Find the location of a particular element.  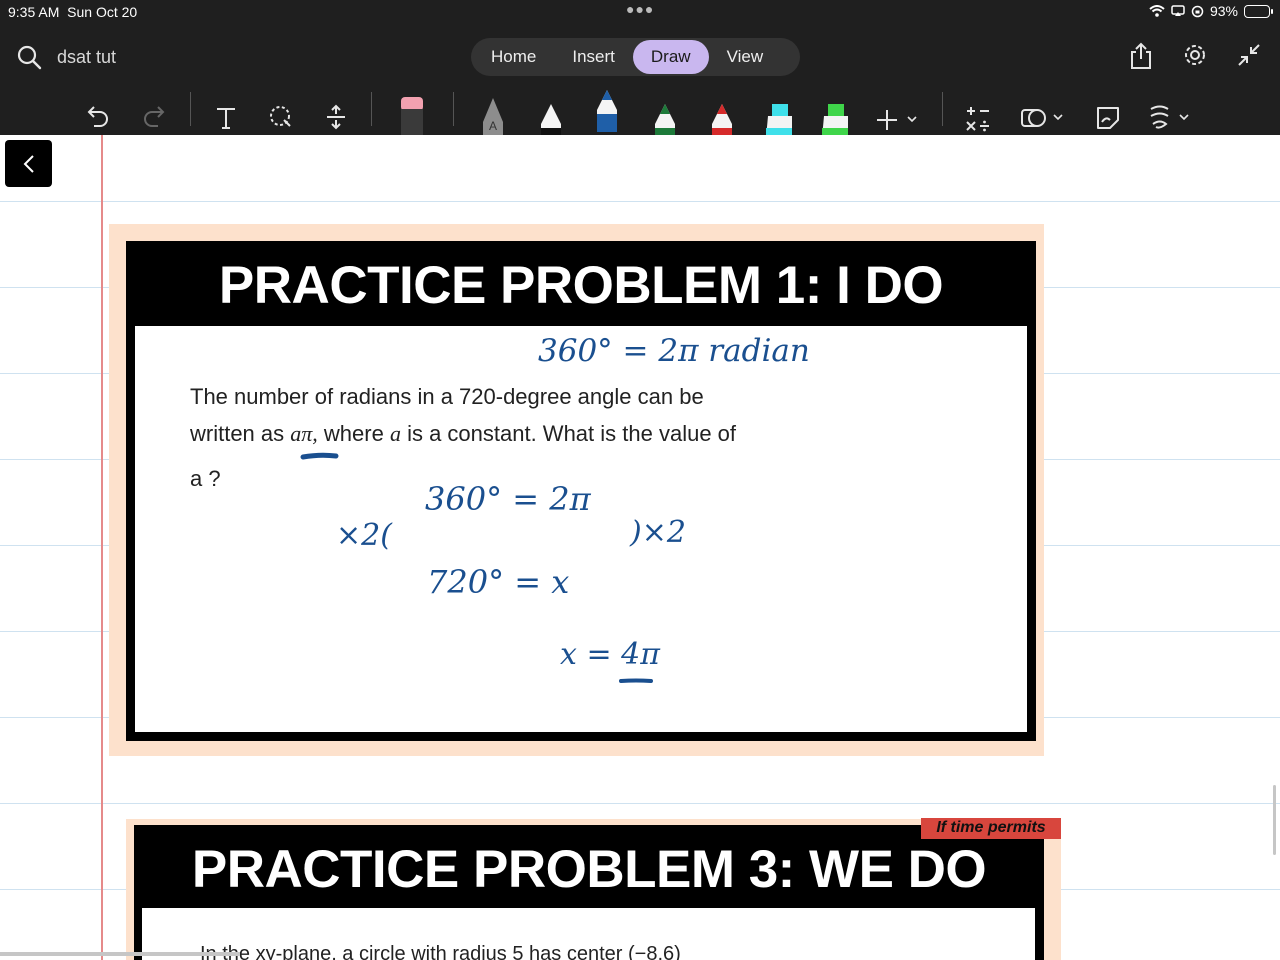

margin-line is located at coordinates (102, 547).